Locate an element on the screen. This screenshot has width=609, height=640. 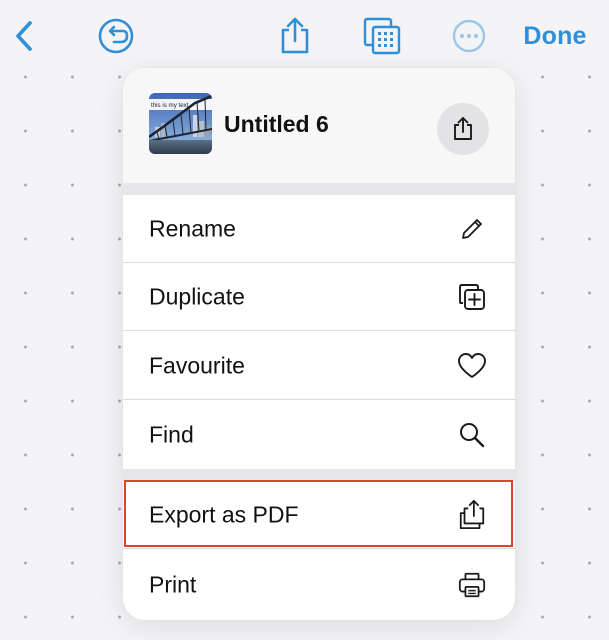
menu-item-label: Duplicate is located at coordinates (197, 296).